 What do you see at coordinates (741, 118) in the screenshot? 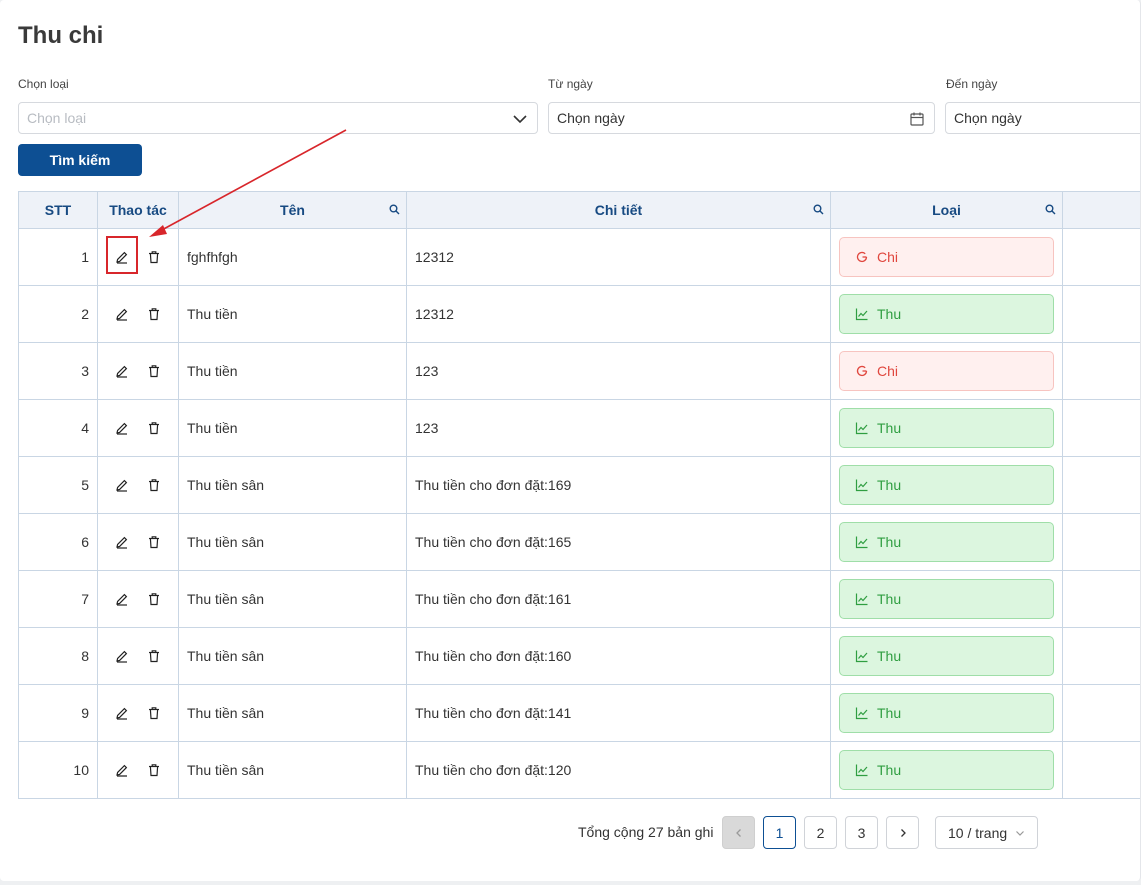
I see `from-date-input: Chọn ngày` at bounding box center [741, 118].